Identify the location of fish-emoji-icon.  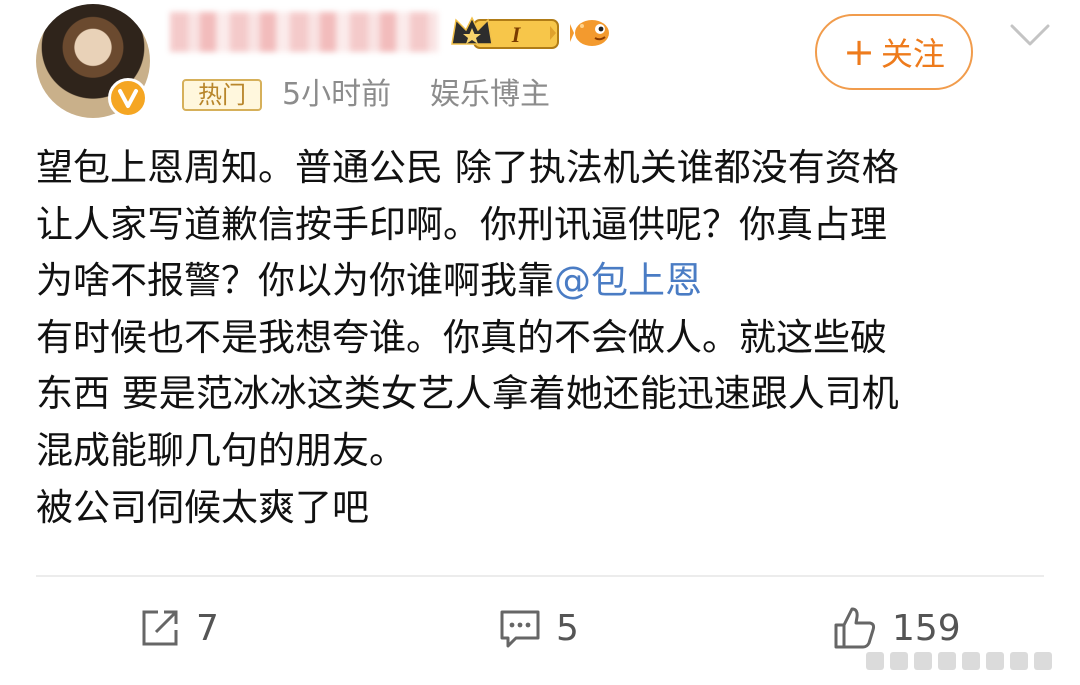
(589, 33).